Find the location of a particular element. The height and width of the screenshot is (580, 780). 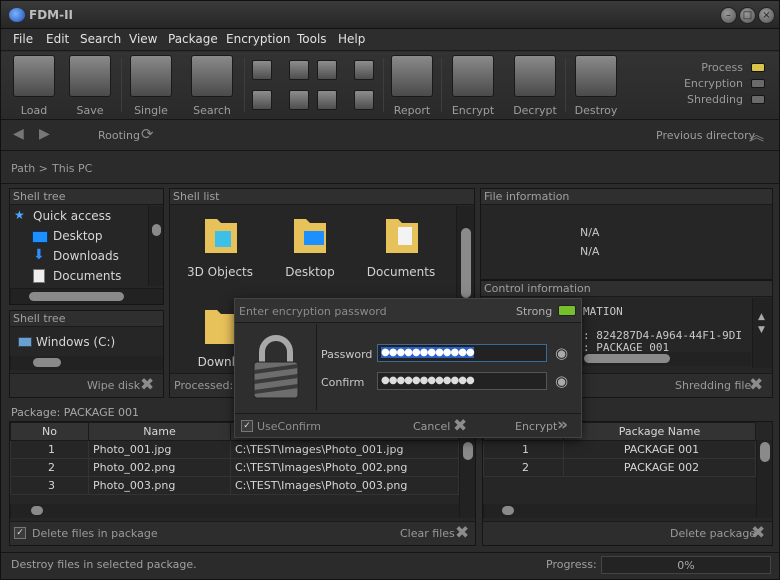

drive-tree-hscroll is located at coordinates (86, 363).